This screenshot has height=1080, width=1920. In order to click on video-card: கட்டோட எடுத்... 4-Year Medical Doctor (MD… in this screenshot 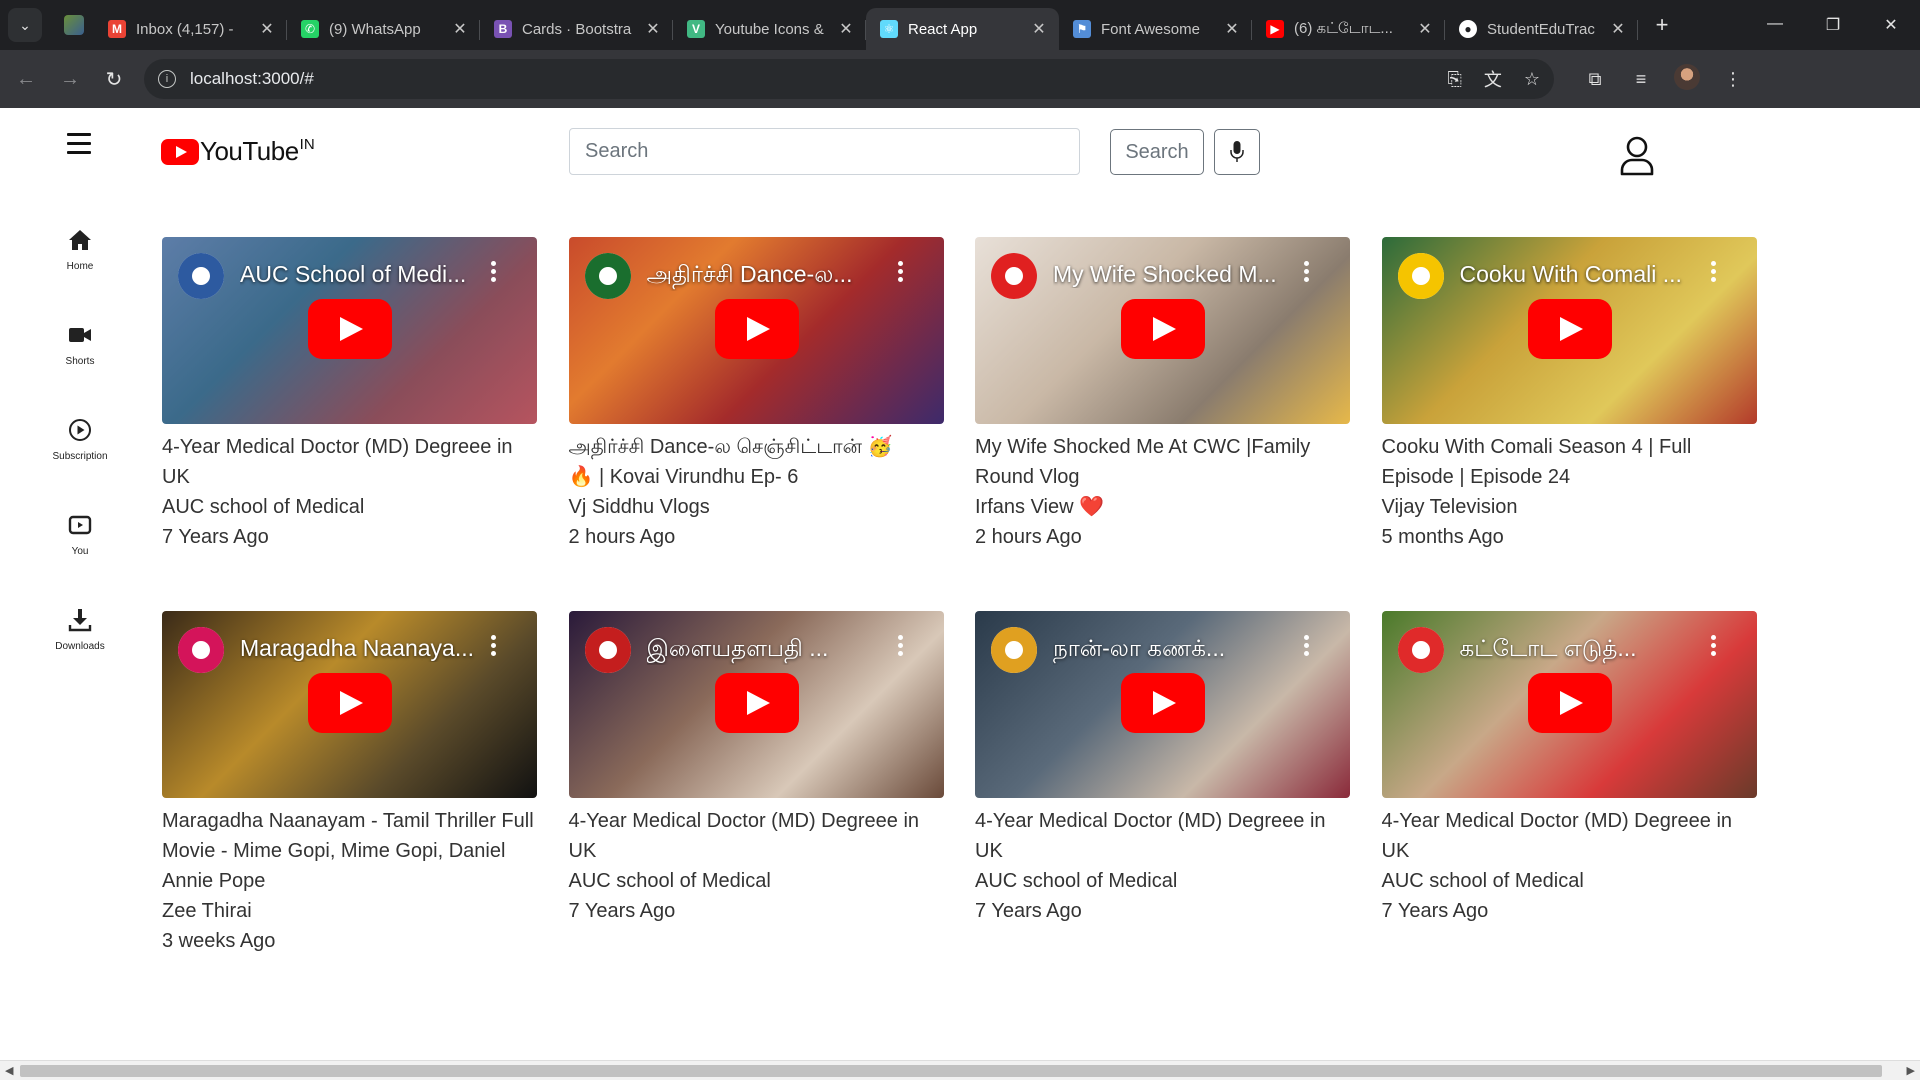, I will do `click(1569, 768)`.